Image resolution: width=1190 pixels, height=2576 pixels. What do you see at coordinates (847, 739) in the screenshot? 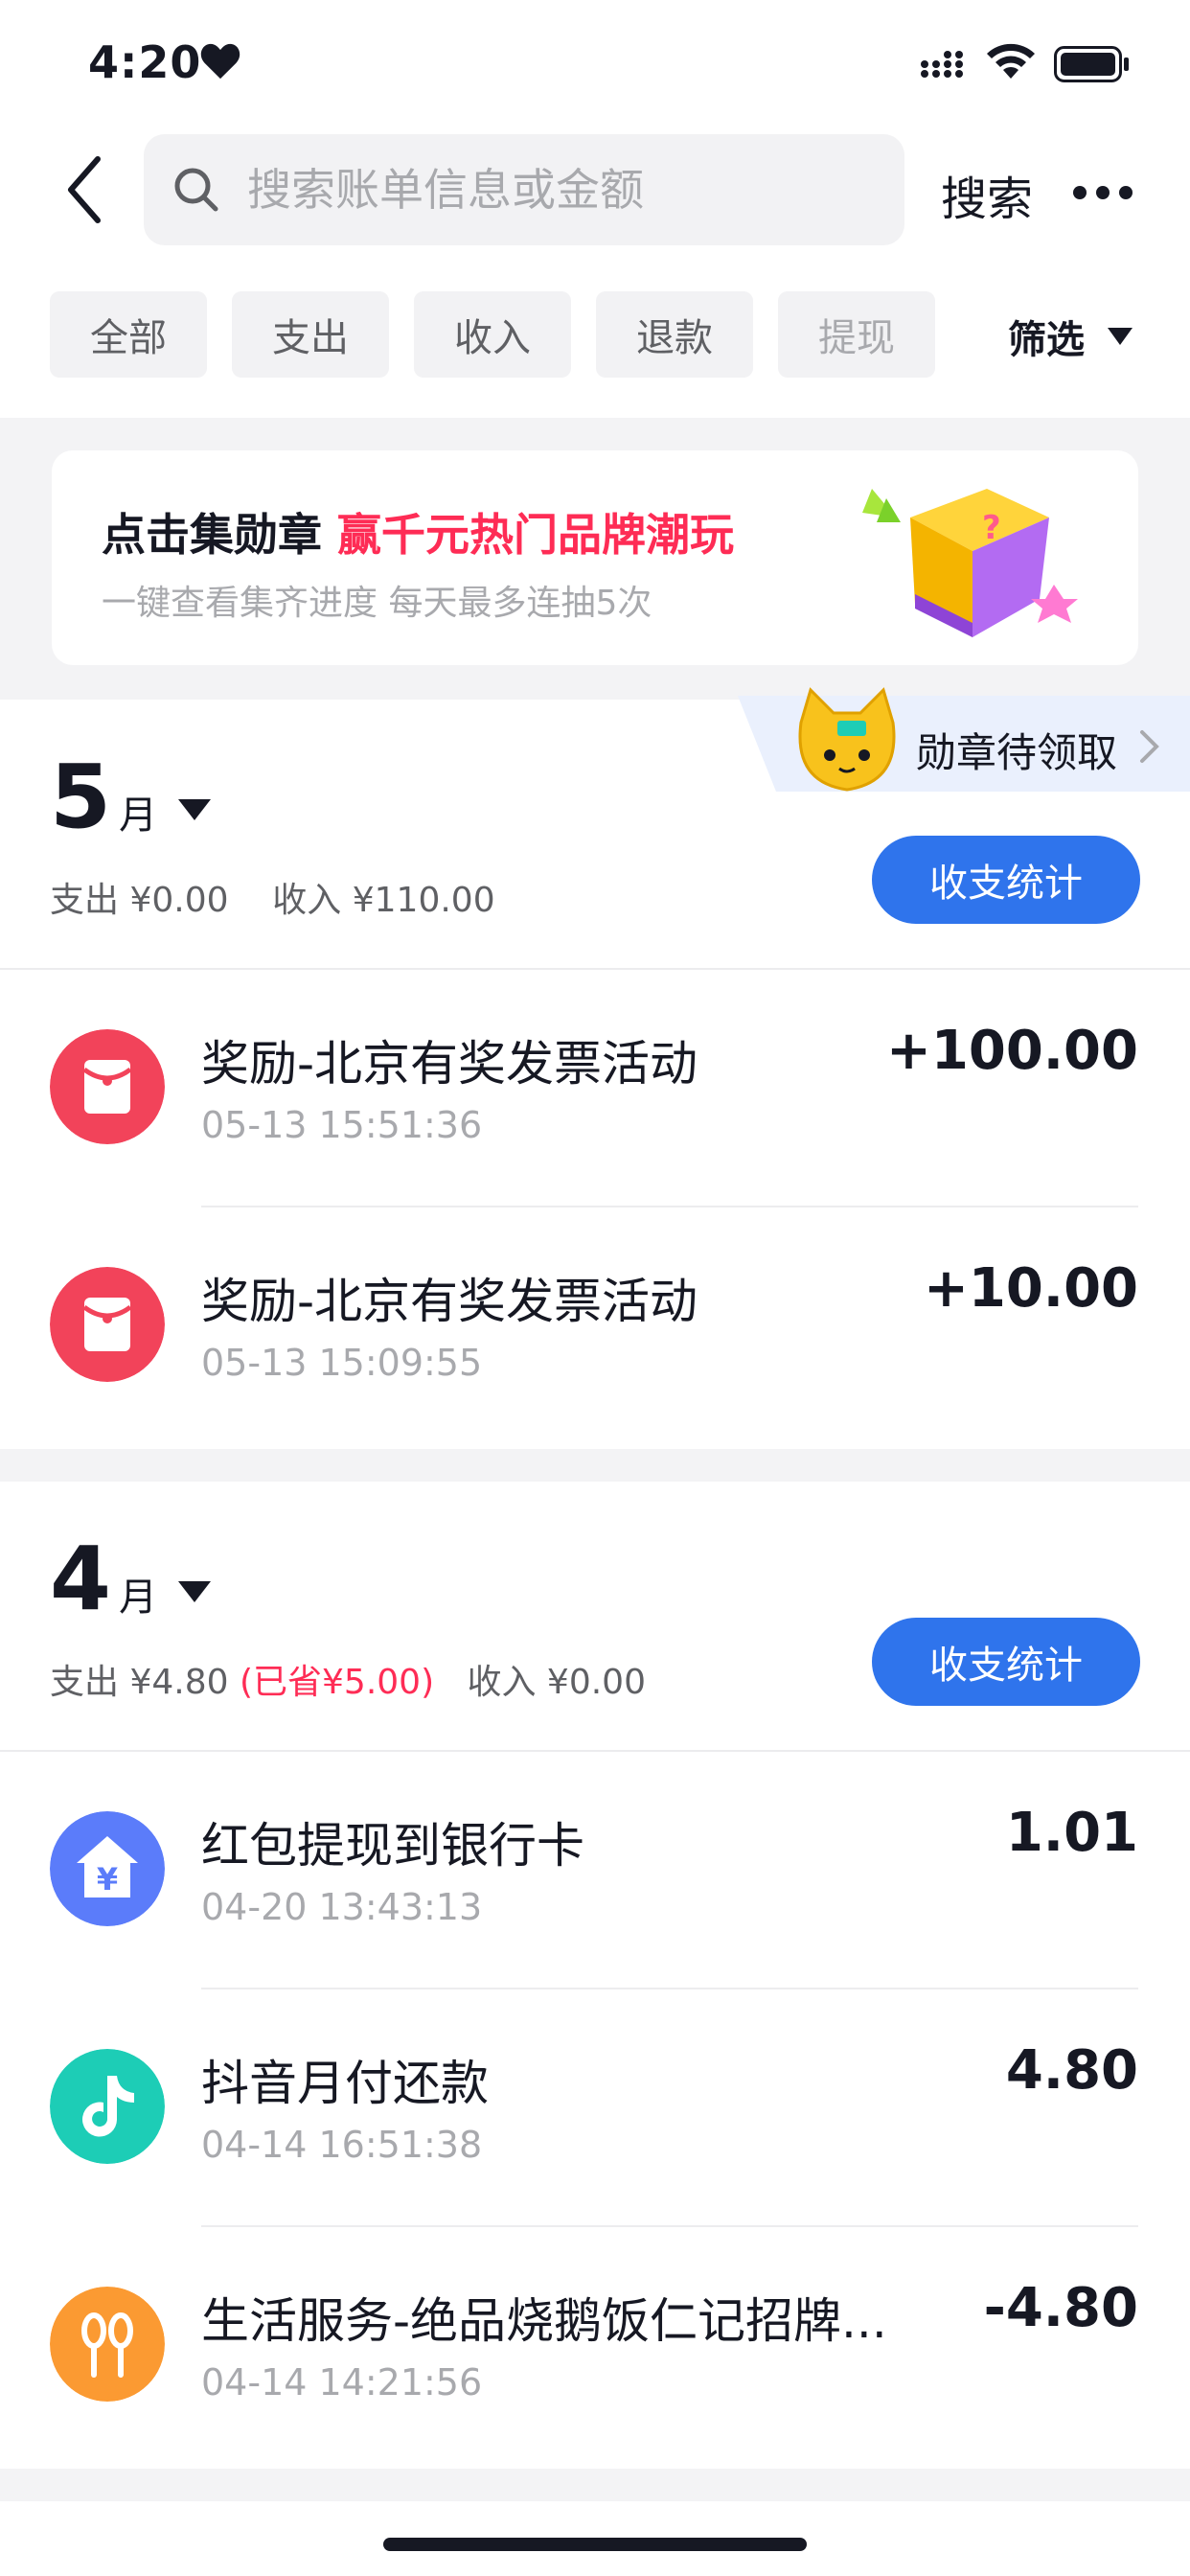
I see `cat-mascot-icon` at bounding box center [847, 739].